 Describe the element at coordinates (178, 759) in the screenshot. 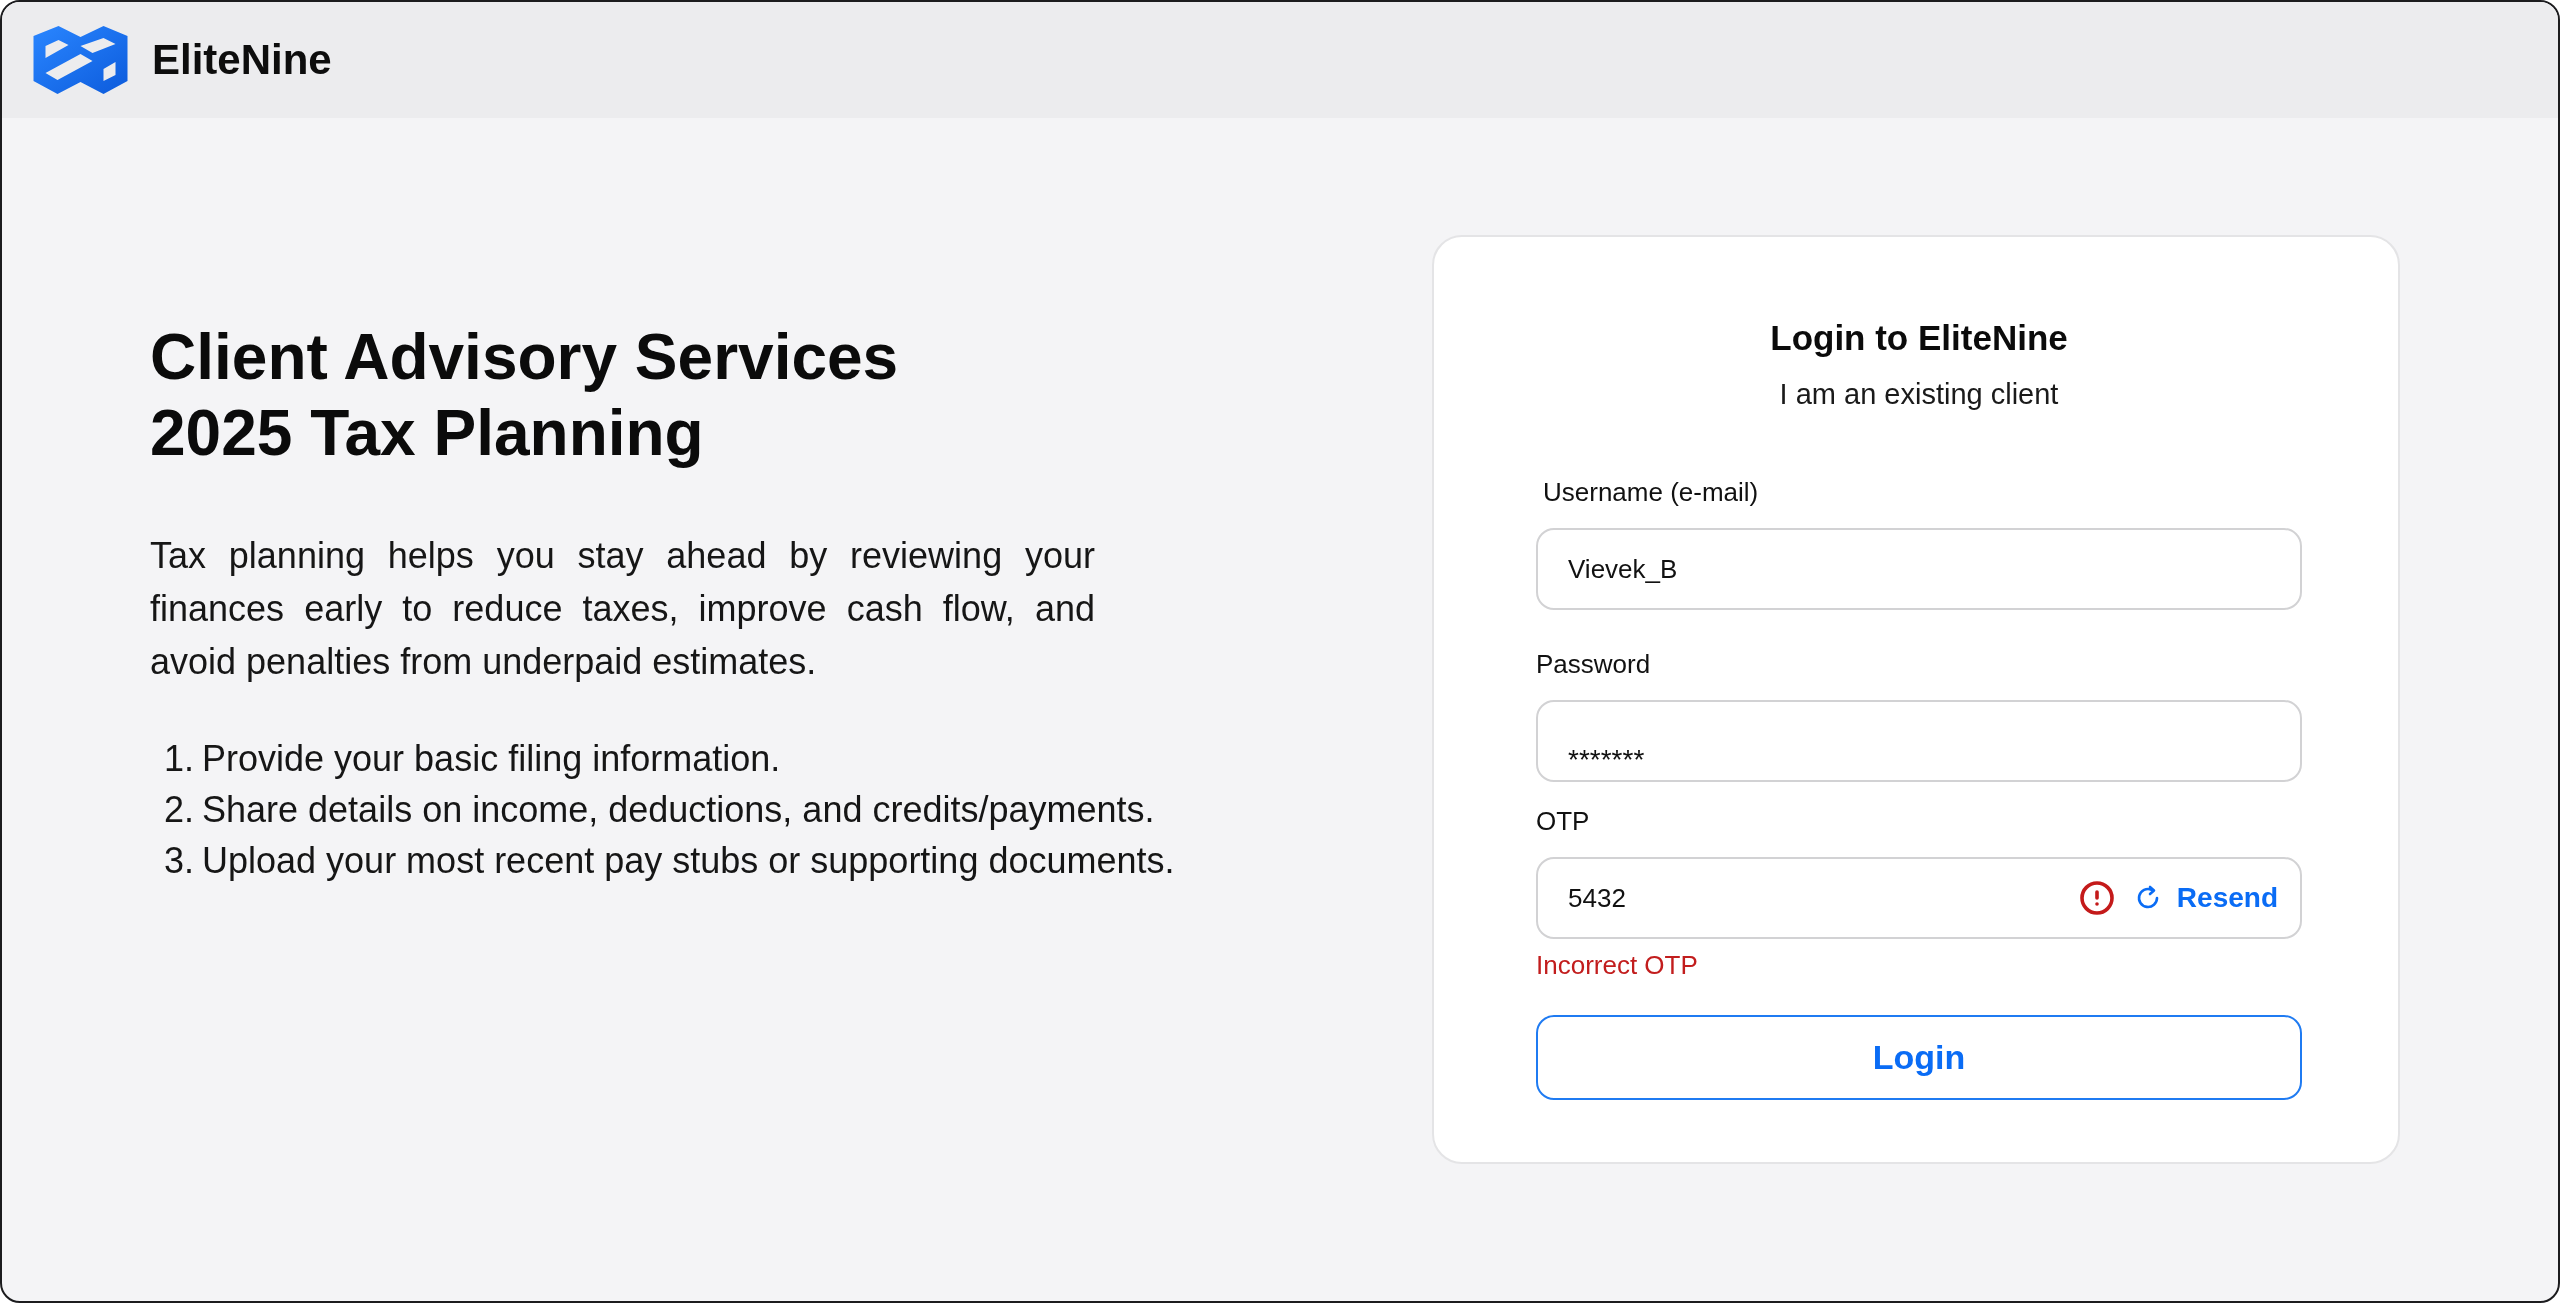

I see `step-number: 1.` at that location.